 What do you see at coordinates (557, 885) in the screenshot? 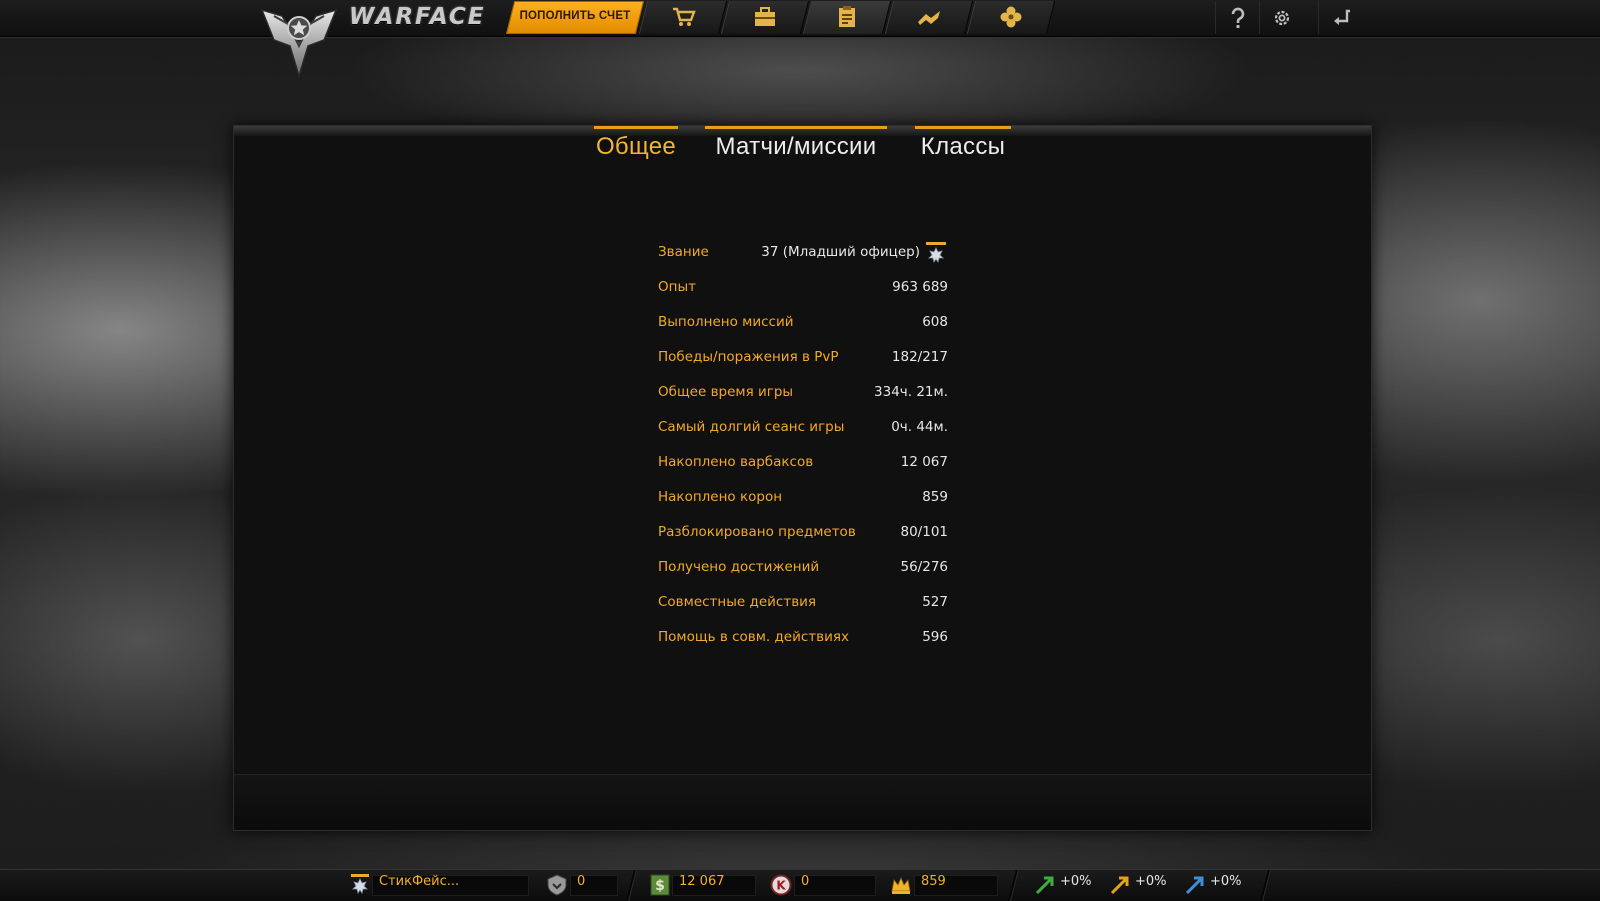
I see `vip-shield-icon` at bounding box center [557, 885].